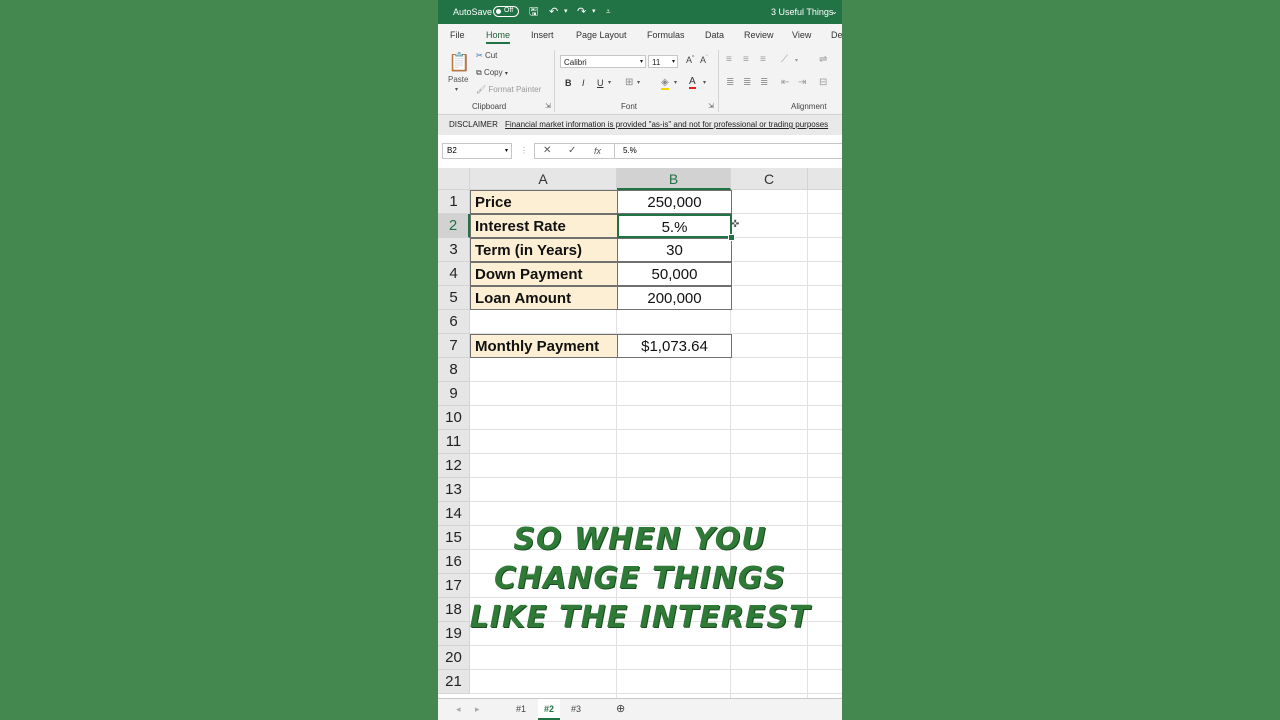  I want to click on font-color-dropdown-icon: ▾, so click(704, 82).